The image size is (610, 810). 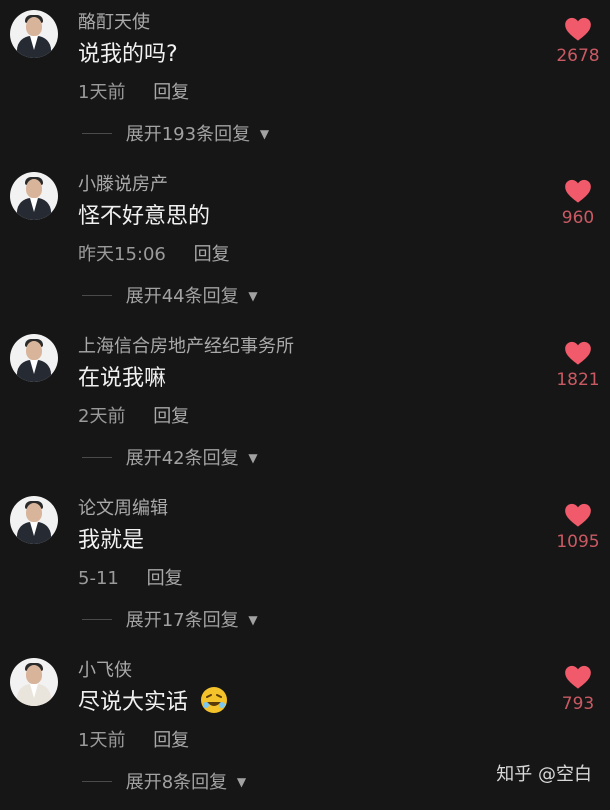 I want to click on like-count: 793, so click(x=578, y=704).